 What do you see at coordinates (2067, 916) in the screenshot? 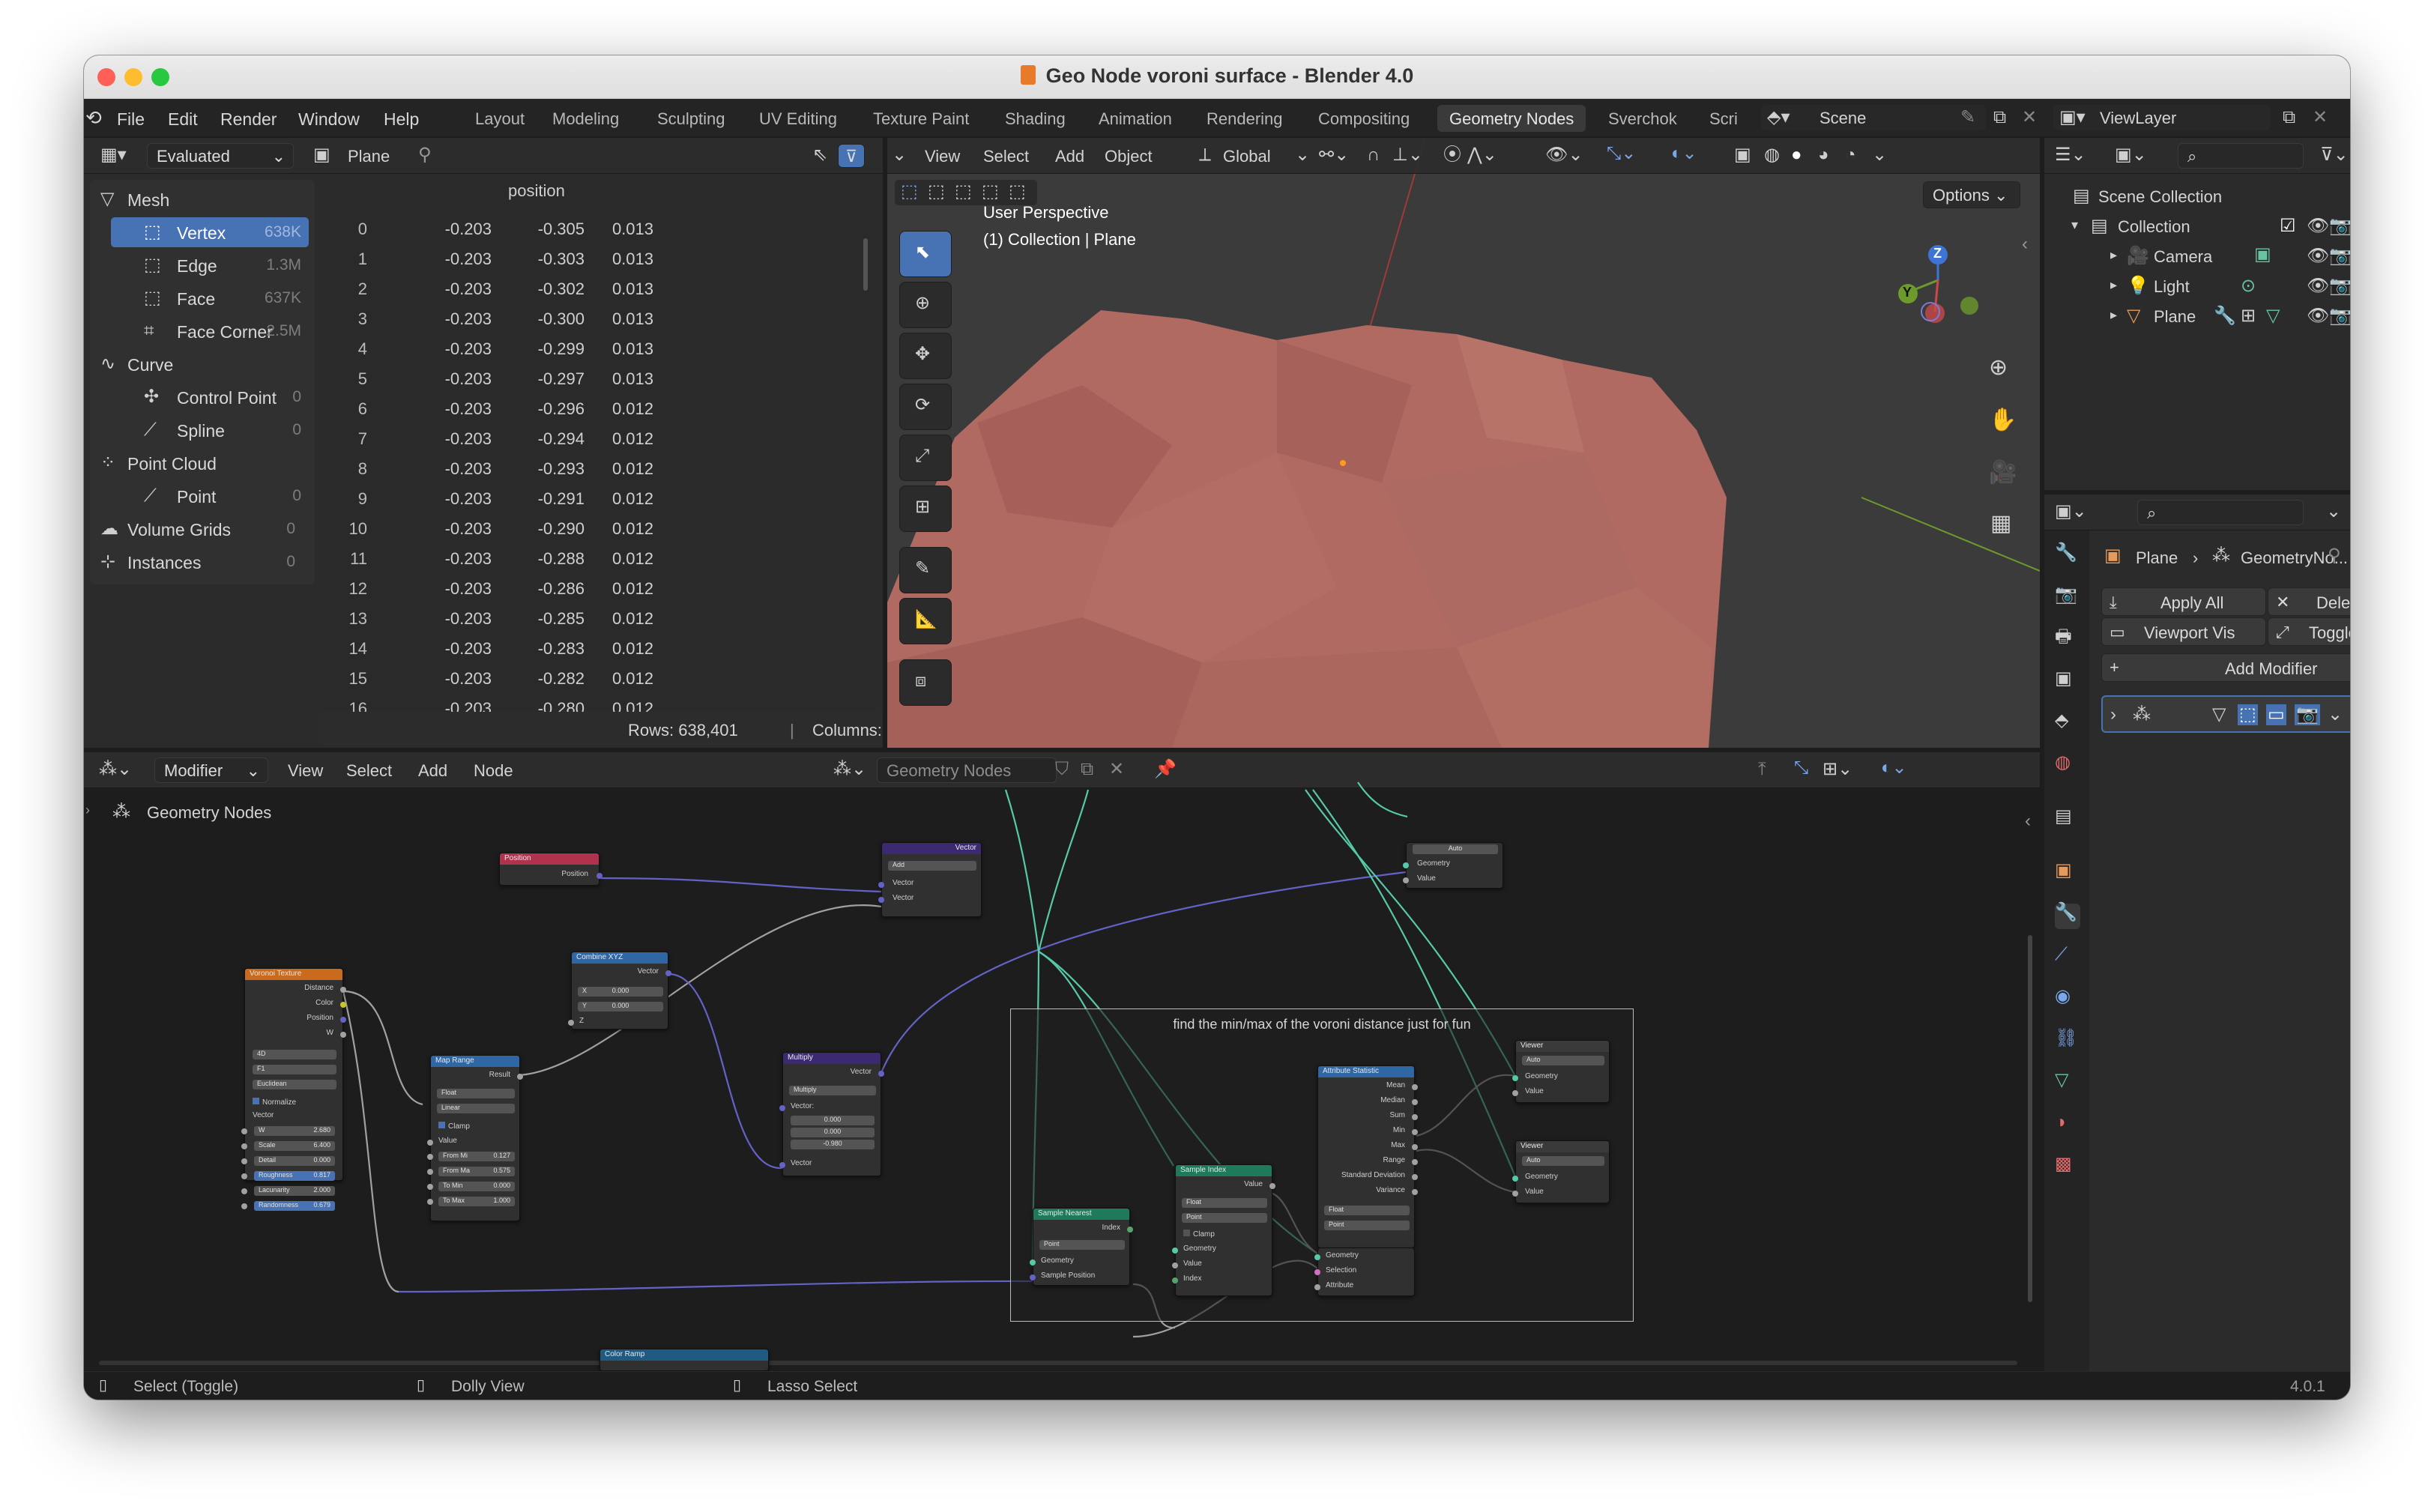
I see `modifier-tab-icon: 🔧` at bounding box center [2067, 916].